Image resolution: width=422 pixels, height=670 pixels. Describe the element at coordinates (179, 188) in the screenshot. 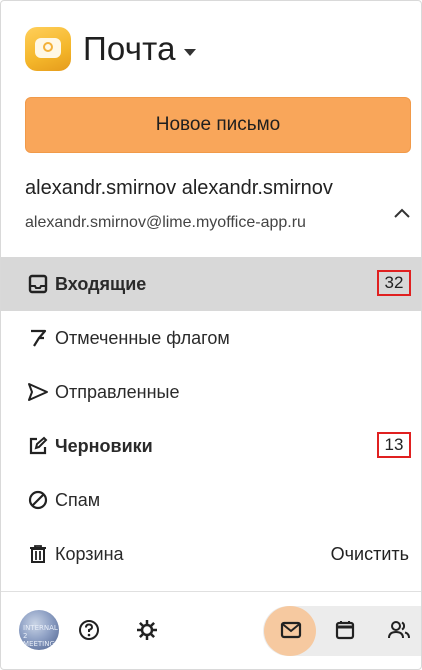

I see `account-name: alexandr.smirnov alexandr.smirnov` at that location.